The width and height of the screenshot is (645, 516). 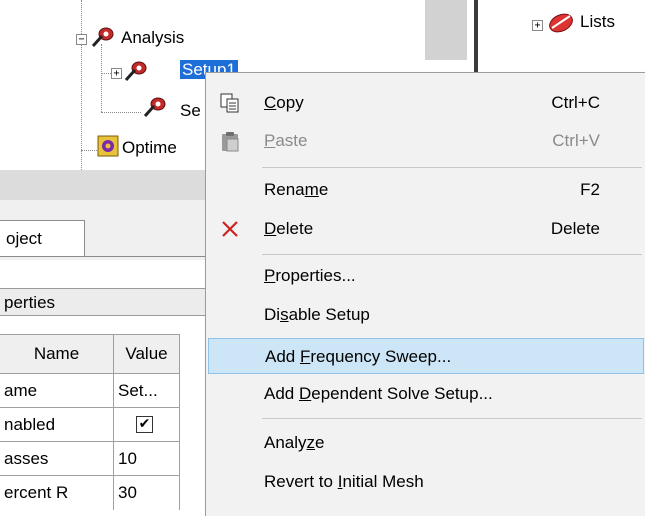 I want to click on properties-header: perties, so click(x=105, y=302).